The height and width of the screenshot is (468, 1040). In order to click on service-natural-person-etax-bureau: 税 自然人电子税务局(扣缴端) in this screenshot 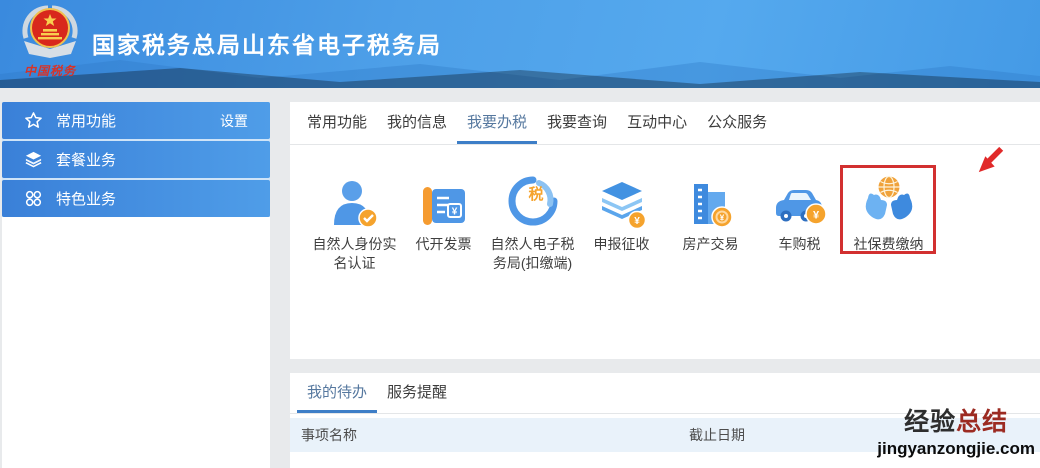, I will do `click(532, 222)`.